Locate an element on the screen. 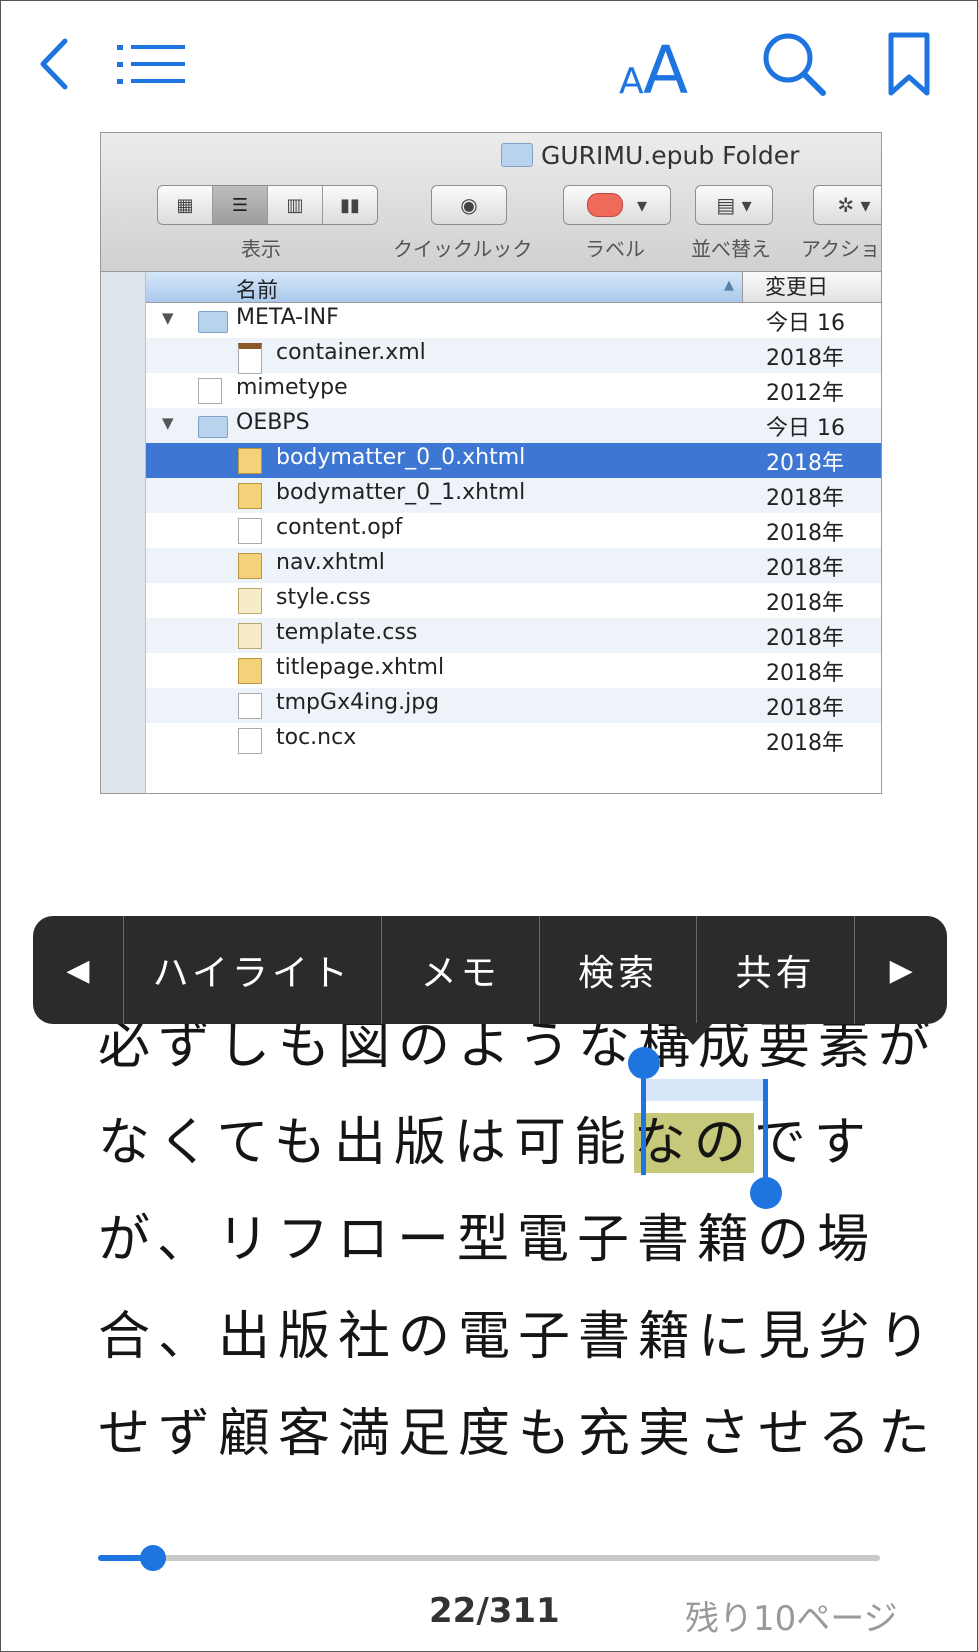  finder-row: titlepage.xhtml 2018年 is located at coordinates (513, 670).